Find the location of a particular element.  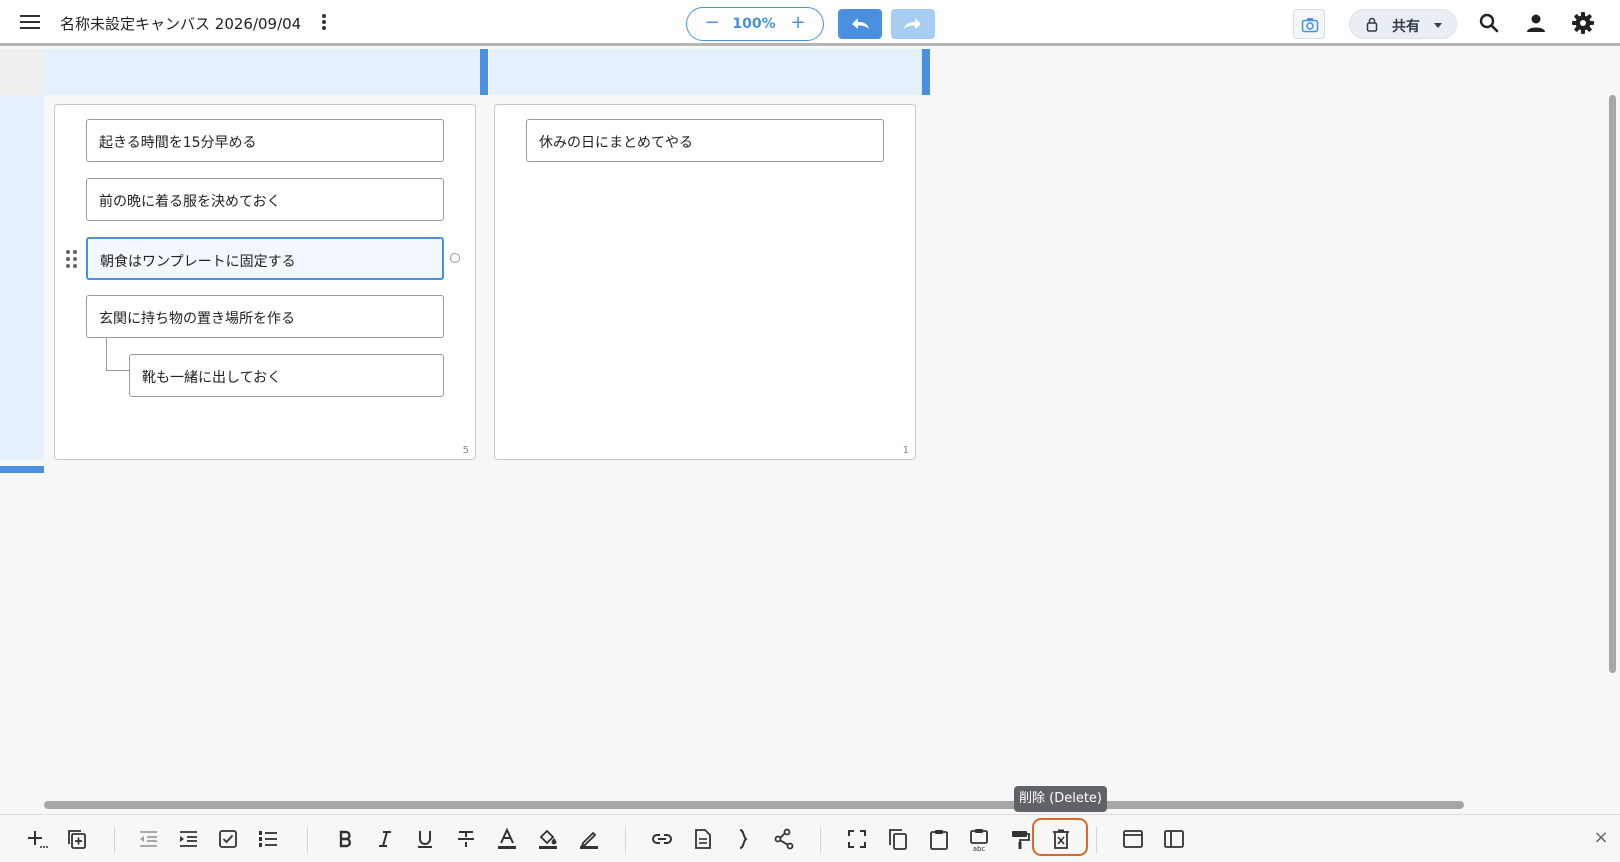

window-icon is located at coordinates (1133, 839).